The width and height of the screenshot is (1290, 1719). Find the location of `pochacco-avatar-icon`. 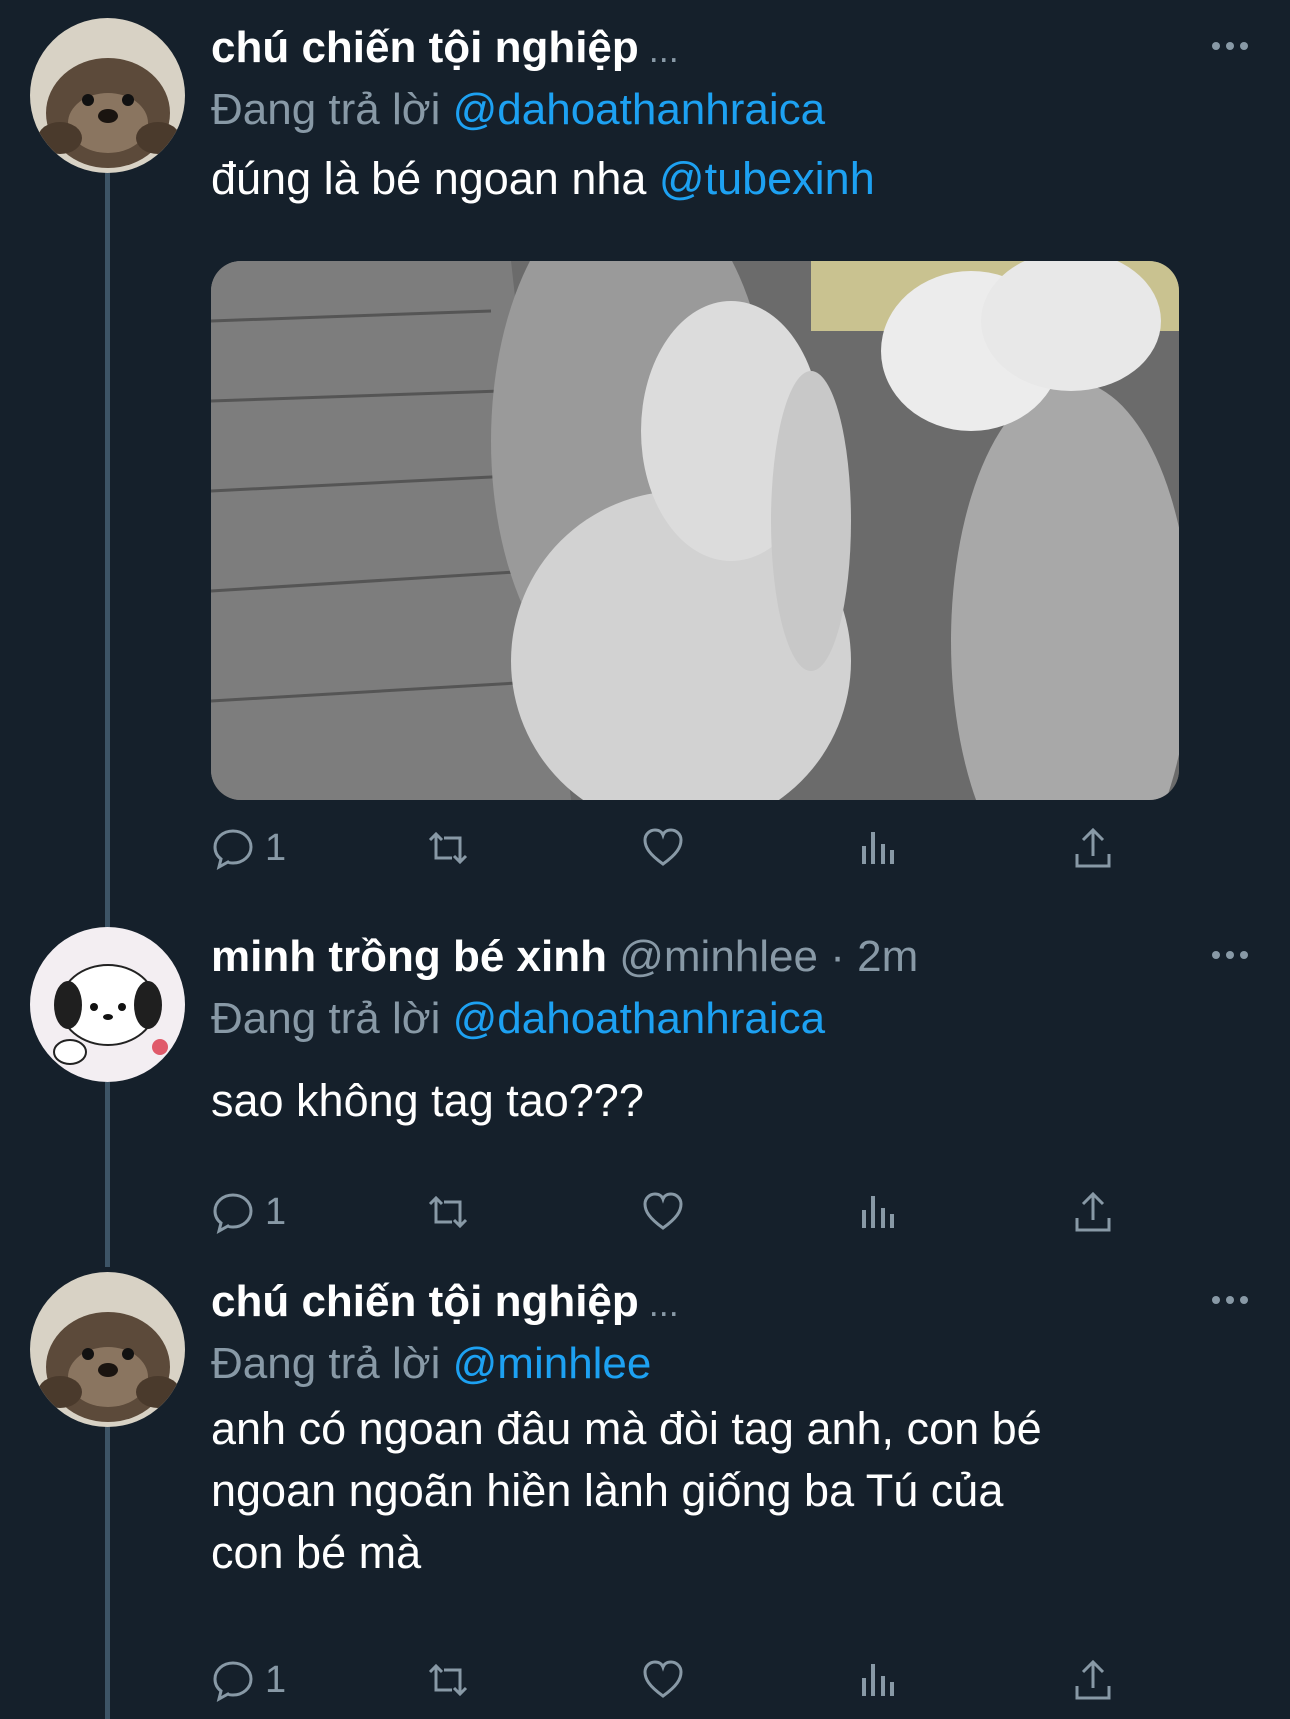

pochacco-avatar-icon is located at coordinates (107, 1004).